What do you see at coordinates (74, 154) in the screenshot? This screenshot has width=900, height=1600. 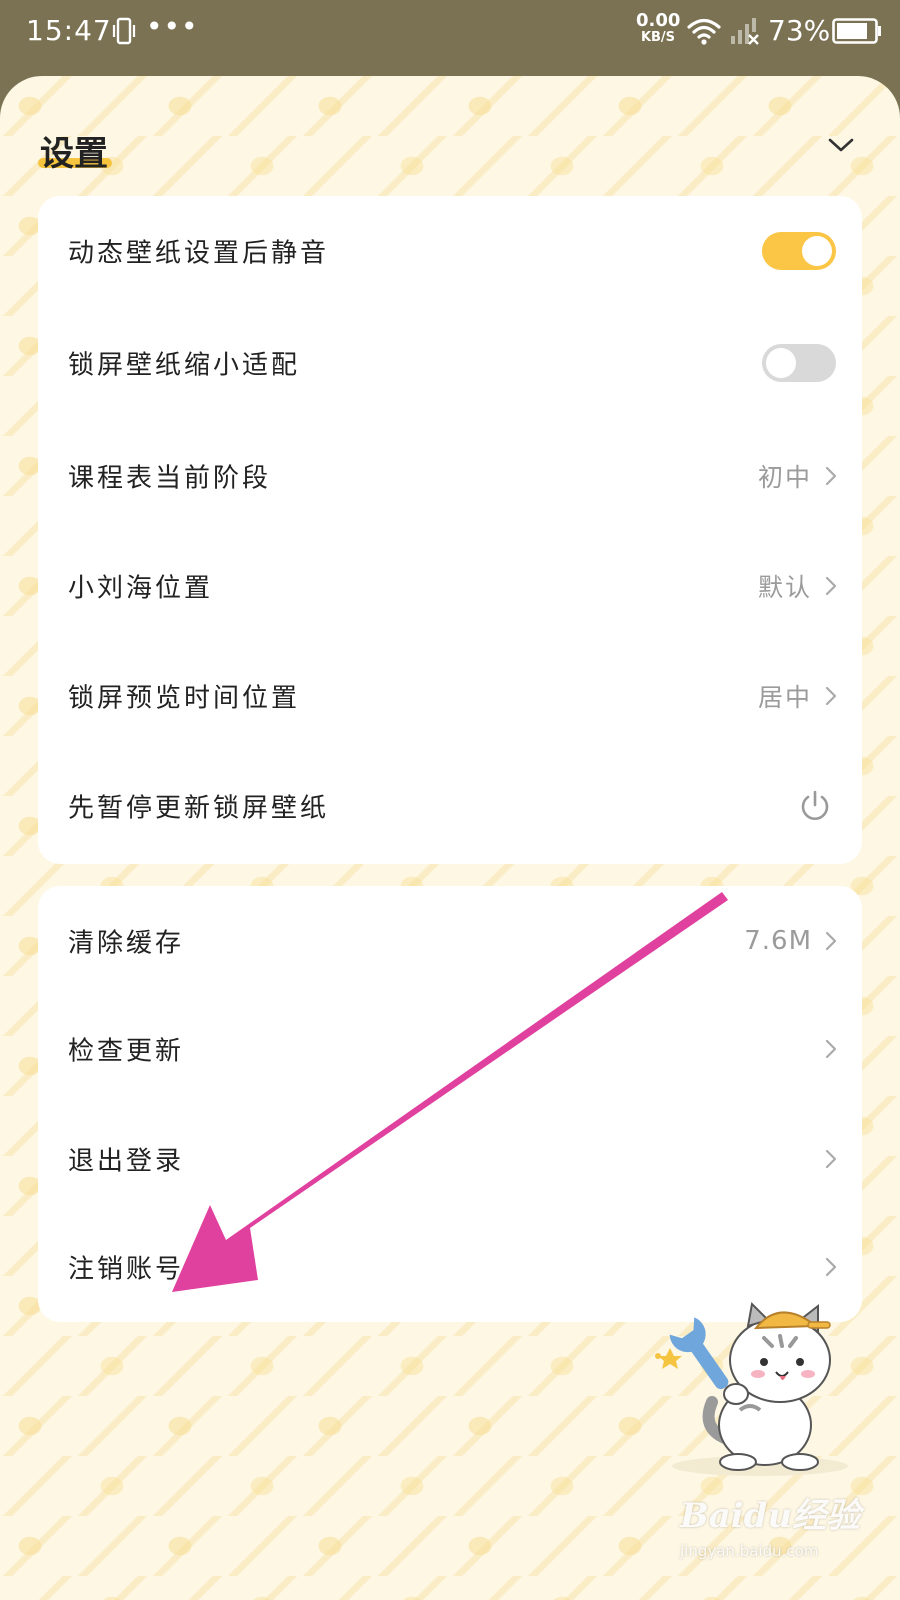 I see `page-title: 设置` at bounding box center [74, 154].